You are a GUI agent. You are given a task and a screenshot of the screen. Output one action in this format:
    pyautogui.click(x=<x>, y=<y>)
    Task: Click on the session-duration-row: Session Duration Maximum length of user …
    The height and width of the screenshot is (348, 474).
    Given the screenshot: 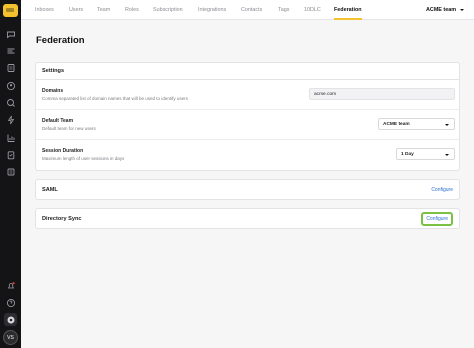 What is the action you would take?
    pyautogui.click(x=247, y=155)
    